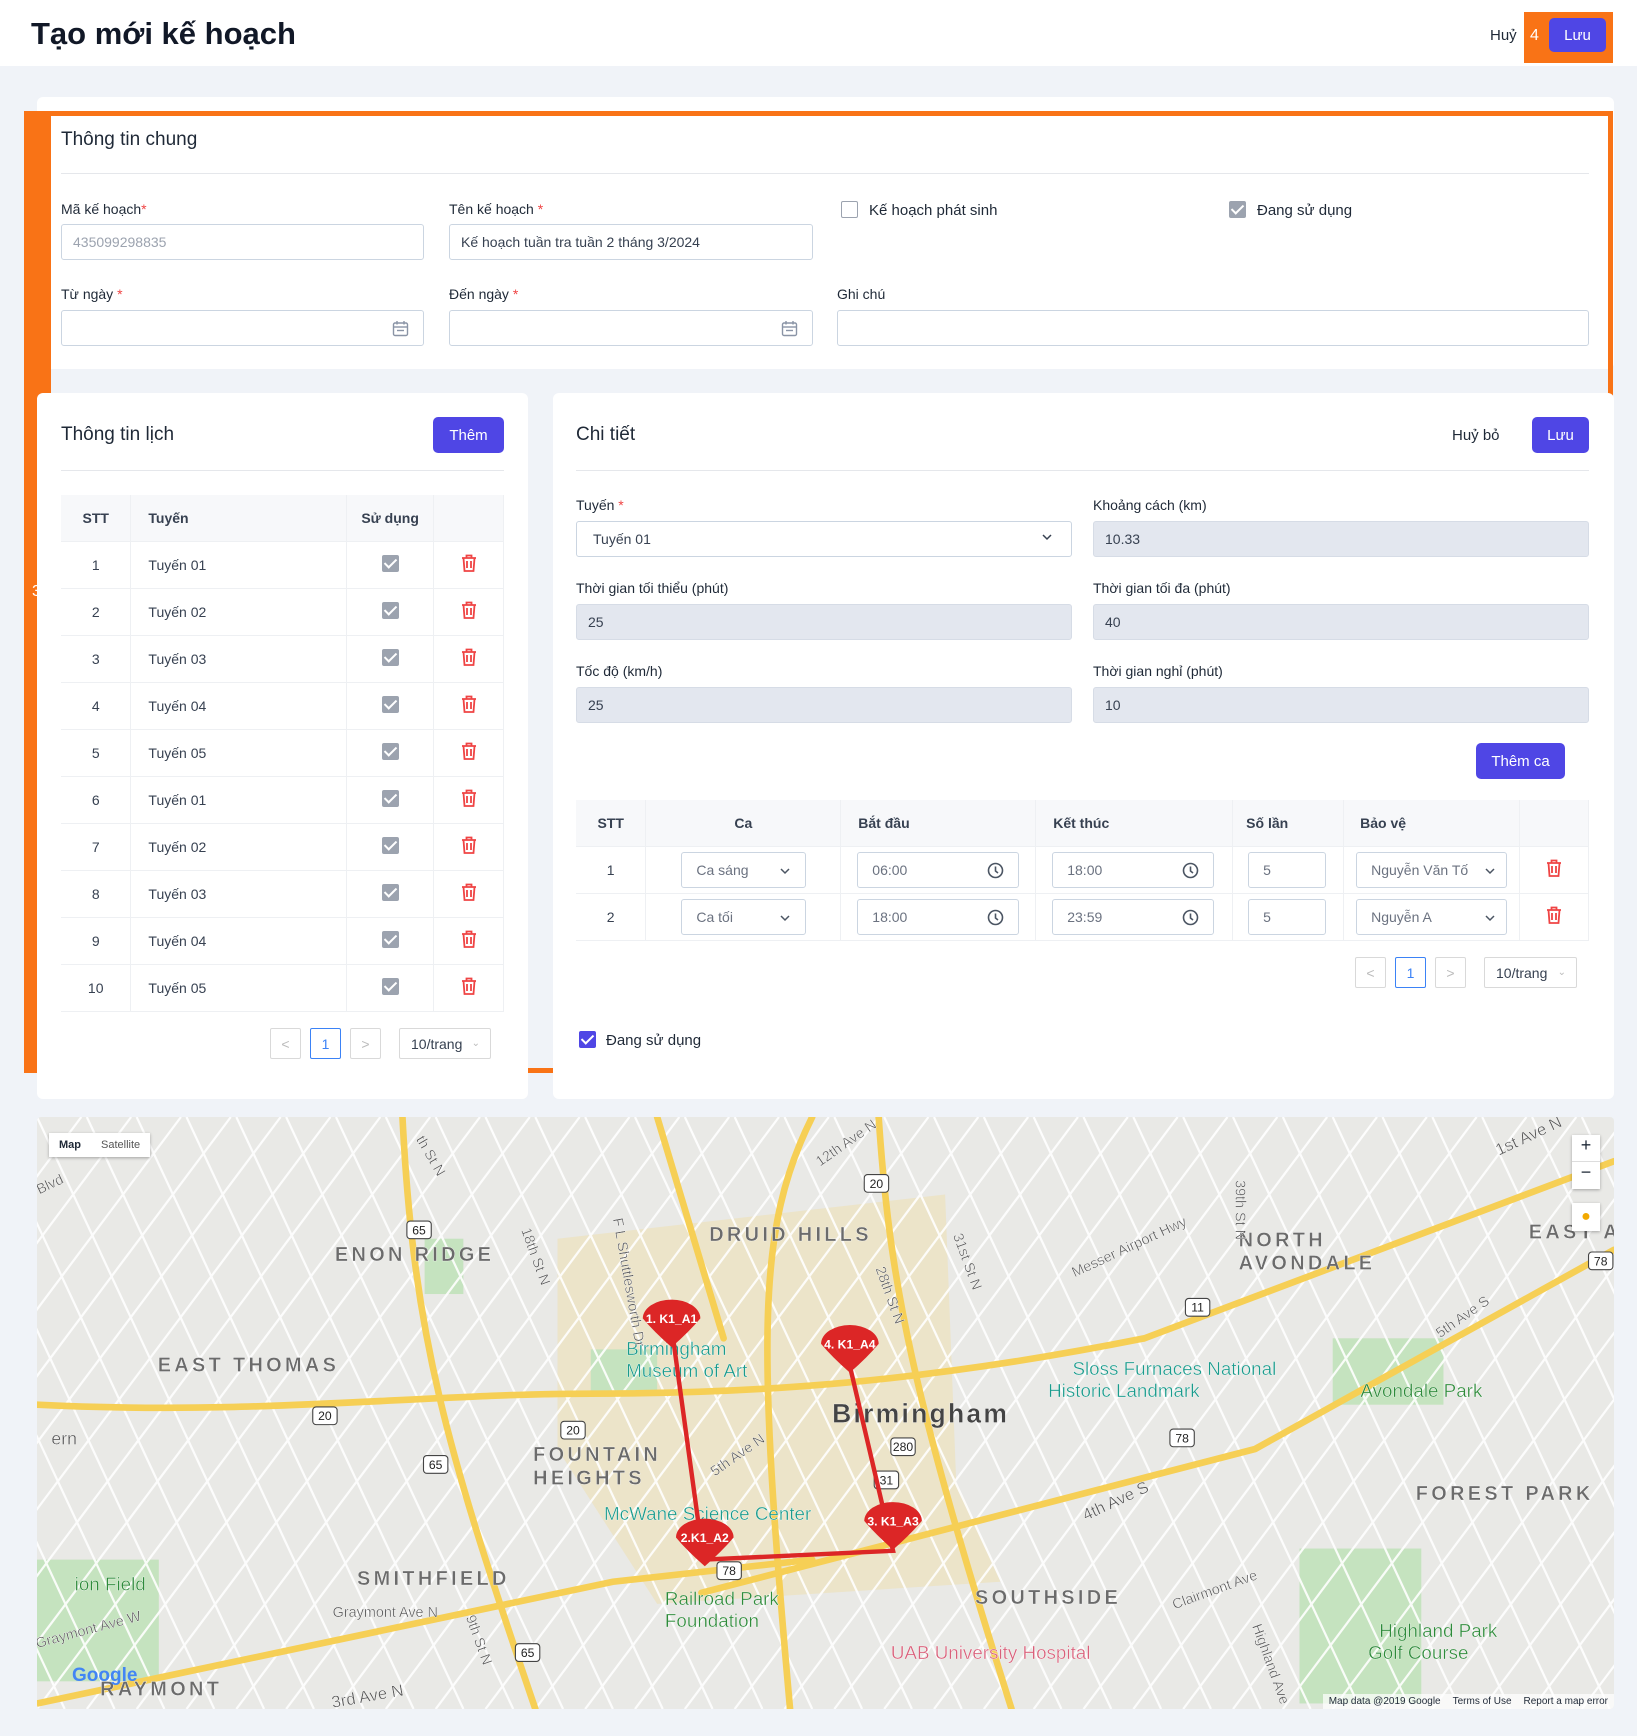 Image resolution: width=1637 pixels, height=1736 pixels. Describe the element at coordinates (824, 539) in the screenshot. I see `route-select: Tuyến 01` at that location.